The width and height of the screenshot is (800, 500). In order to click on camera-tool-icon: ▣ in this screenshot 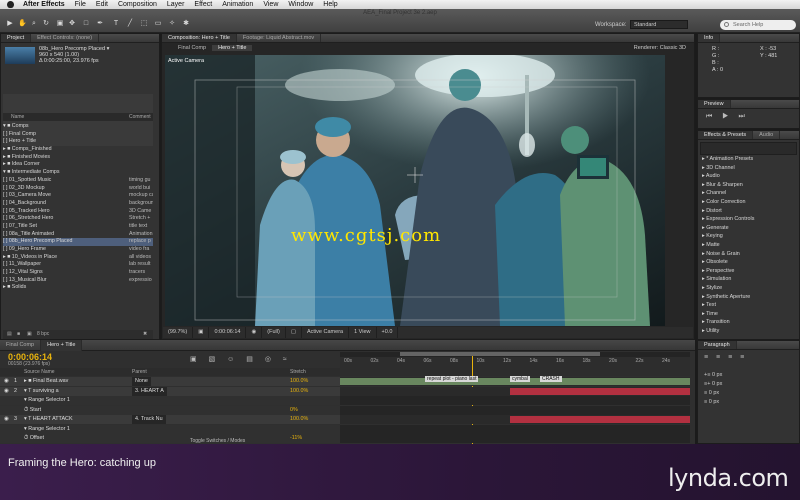, I will do `click(60, 24)`.